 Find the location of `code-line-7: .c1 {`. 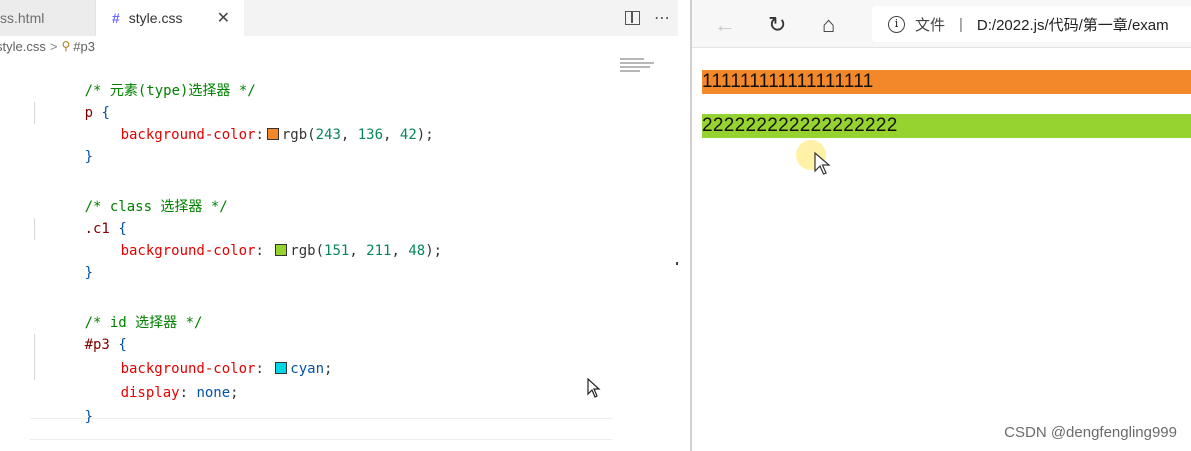

code-line-7: .c1 { is located at coordinates (80, 216).